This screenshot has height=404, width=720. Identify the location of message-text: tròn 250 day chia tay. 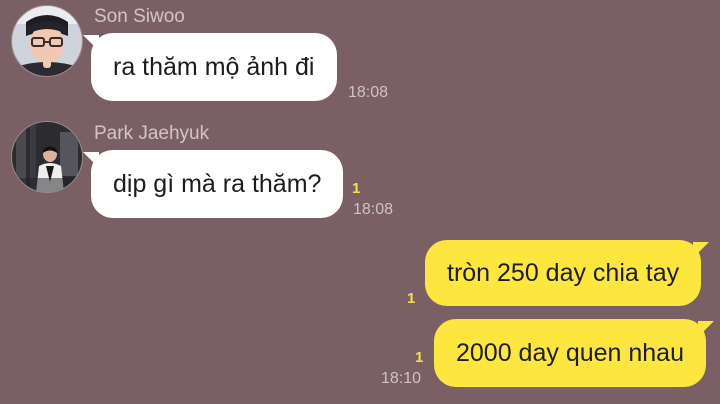
(563, 272).